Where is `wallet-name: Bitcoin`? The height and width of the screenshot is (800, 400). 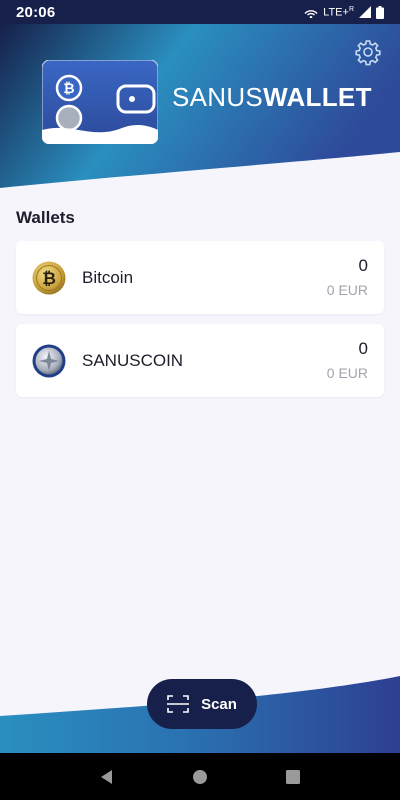
wallet-name: Bitcoin is located at coordinates (108, 277).